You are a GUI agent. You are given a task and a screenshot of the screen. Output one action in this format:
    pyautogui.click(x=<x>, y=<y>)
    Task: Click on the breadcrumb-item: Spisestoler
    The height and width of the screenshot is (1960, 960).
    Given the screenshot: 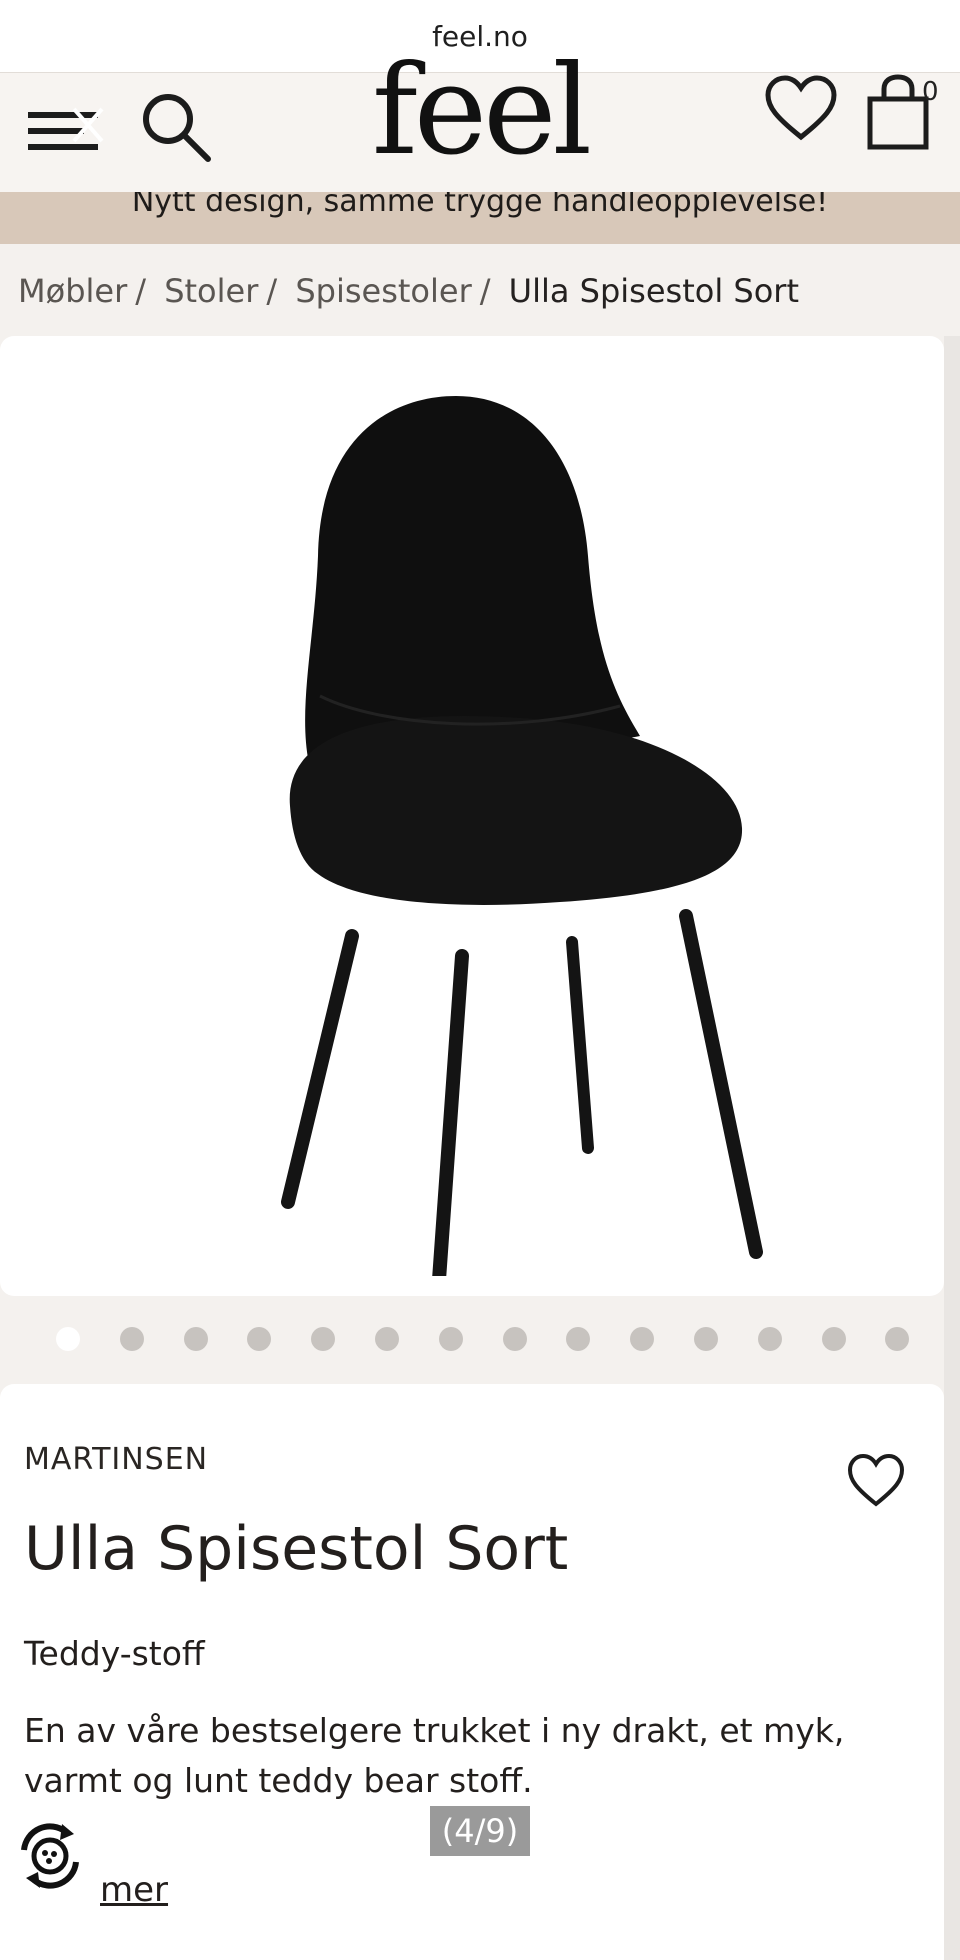 What is the action you would take?
    pyautogui.click(x=383, y=291)
    